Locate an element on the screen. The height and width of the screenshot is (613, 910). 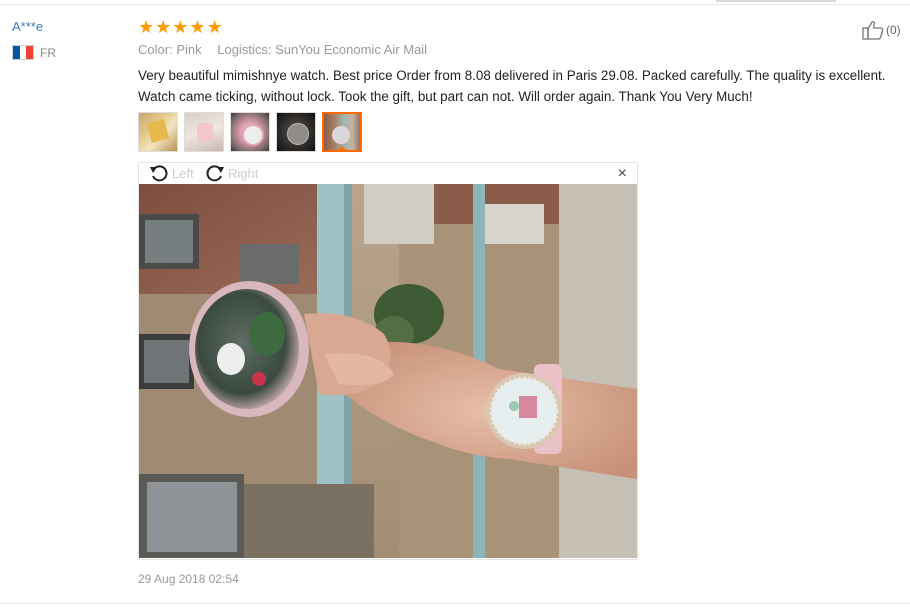
rotate-left-icon is located at coordinates (159, 173).